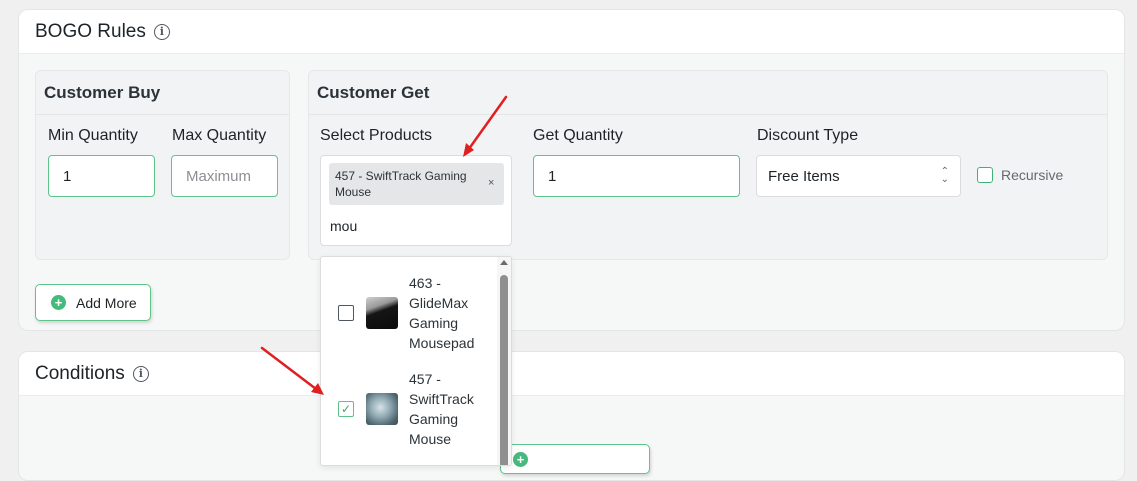 This screenshot has height=481, width=1137. What do you see at coordinates (708, 93) in the screenshot?
I see `customer-get-title: Customer Get` at bounding box center [708, 93].